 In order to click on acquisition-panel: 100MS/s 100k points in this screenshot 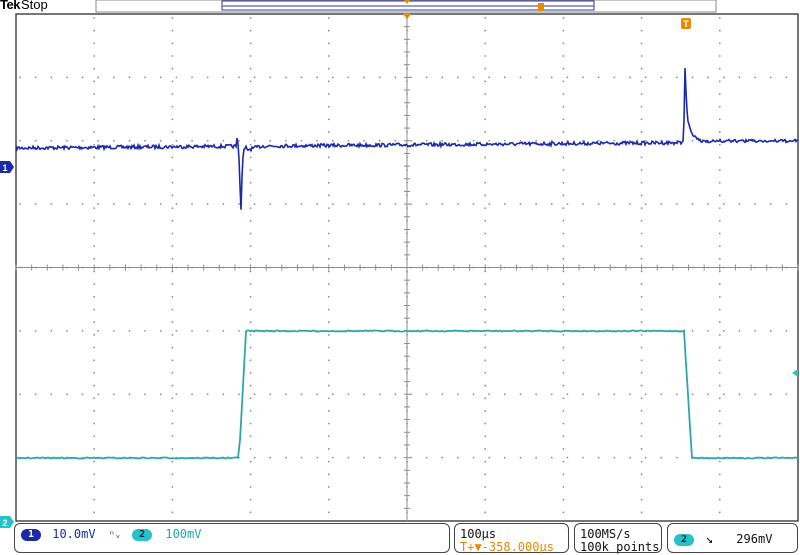, I will do `click(618, 538)`.